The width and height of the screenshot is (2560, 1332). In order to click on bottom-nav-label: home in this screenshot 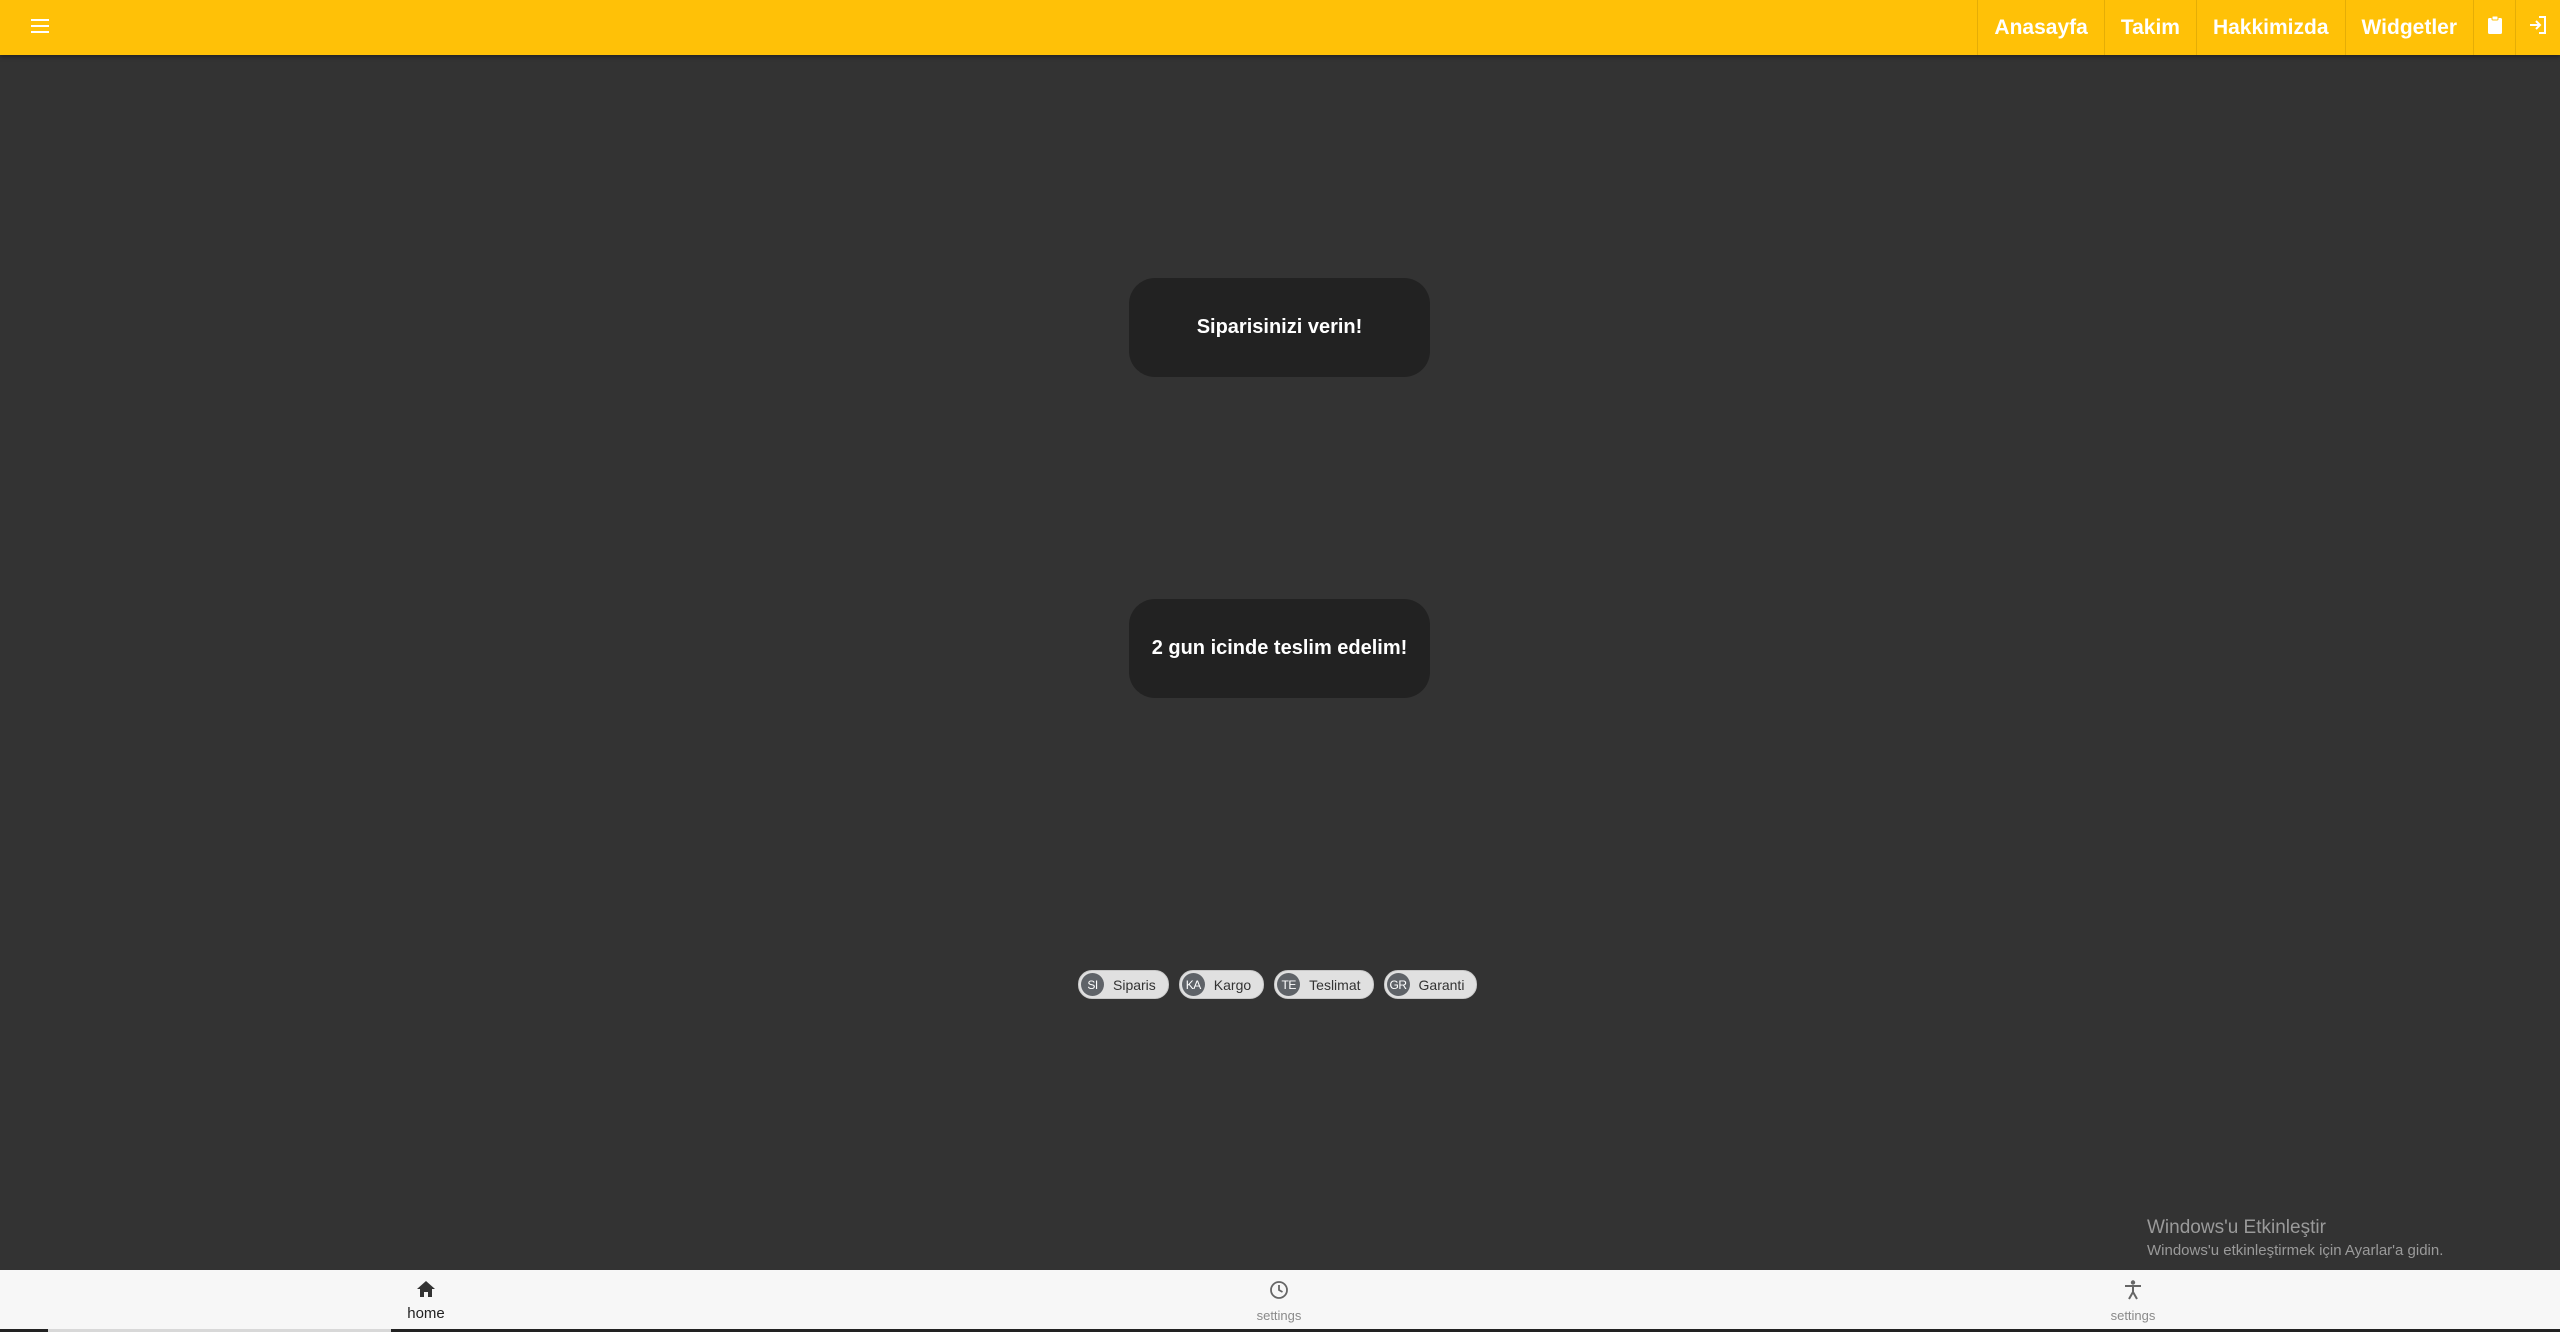, I will do `click(426, 1313)`.